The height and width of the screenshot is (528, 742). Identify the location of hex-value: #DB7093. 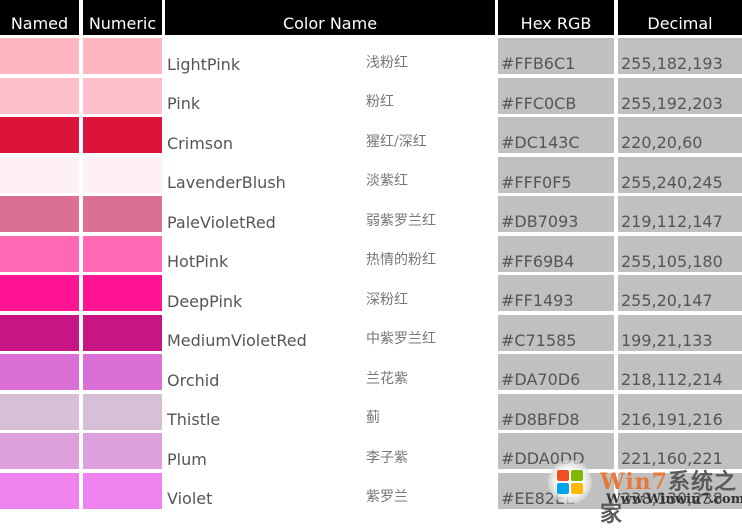
(540, 221).